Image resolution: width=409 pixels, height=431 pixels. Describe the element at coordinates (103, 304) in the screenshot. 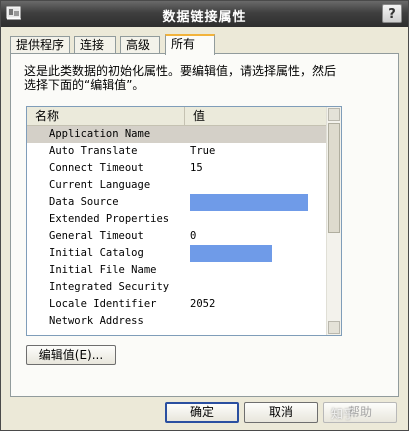

I see `property-name: Locale Identifier` at that location.